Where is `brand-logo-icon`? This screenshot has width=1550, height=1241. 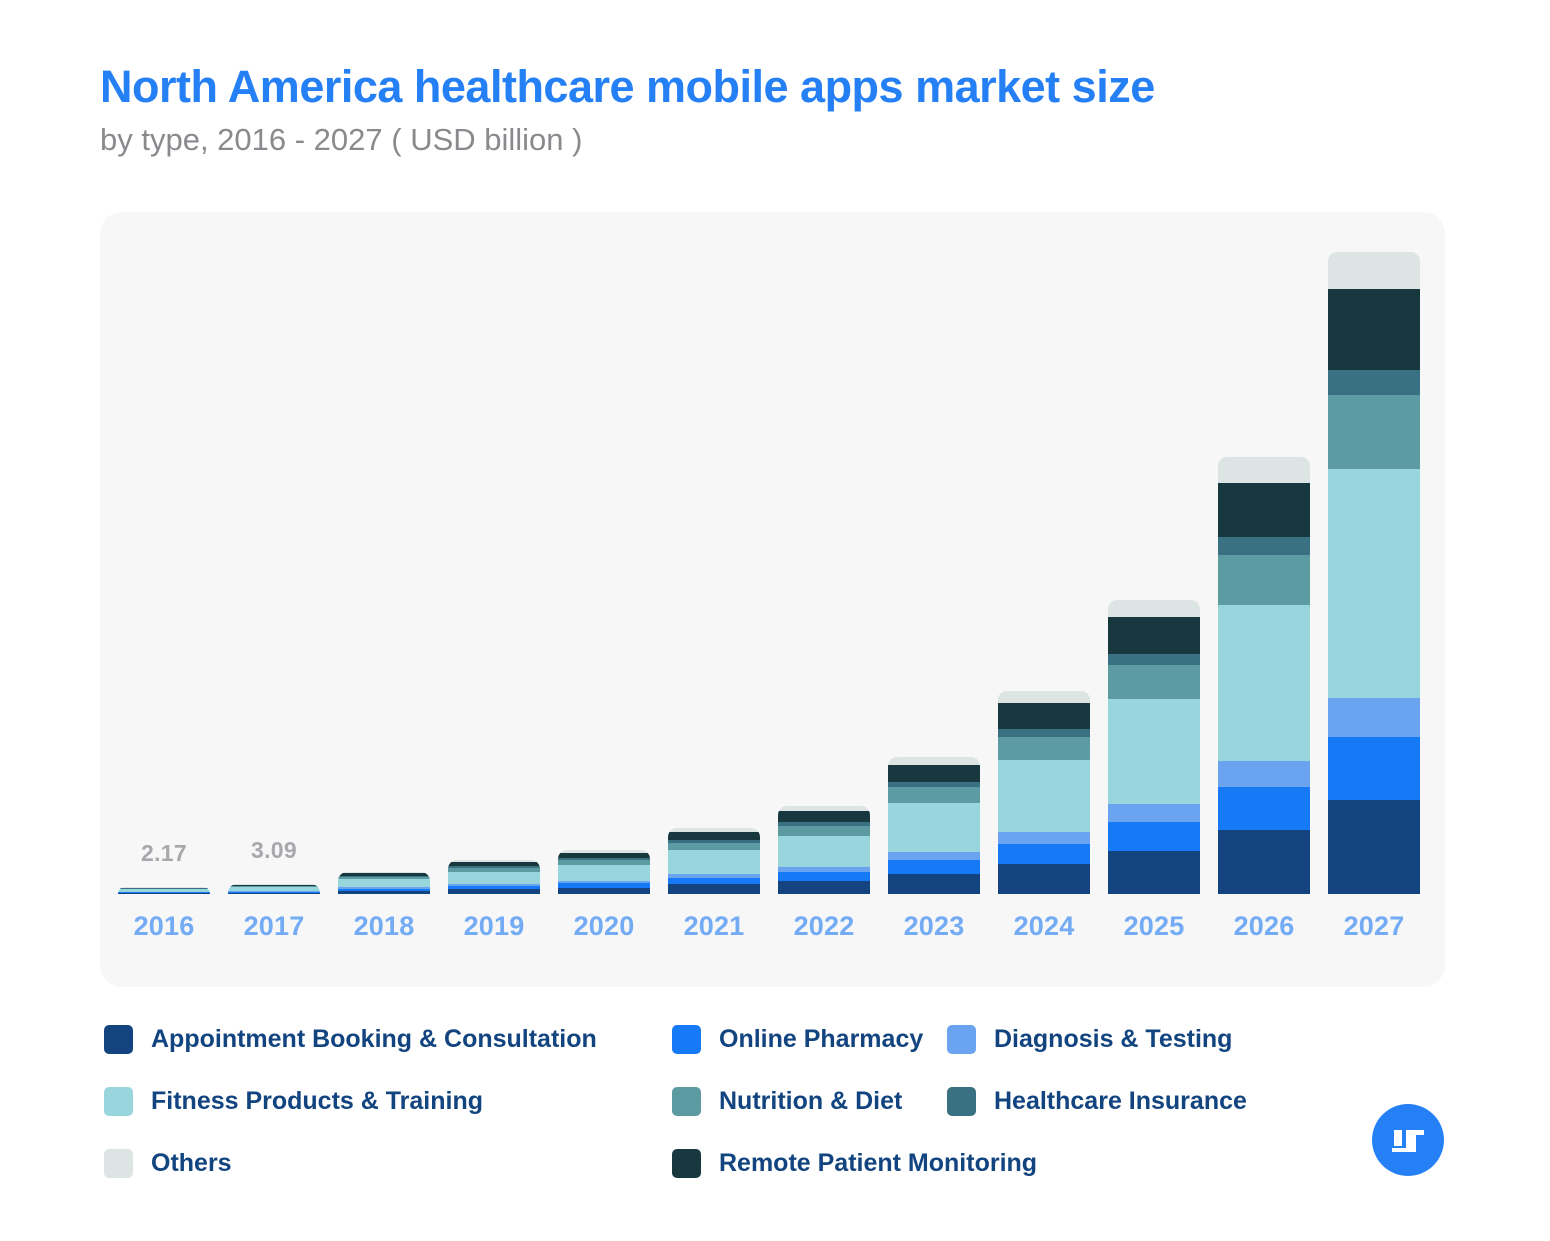
brand-logo-icon is located at coordinates (1408, 1141).